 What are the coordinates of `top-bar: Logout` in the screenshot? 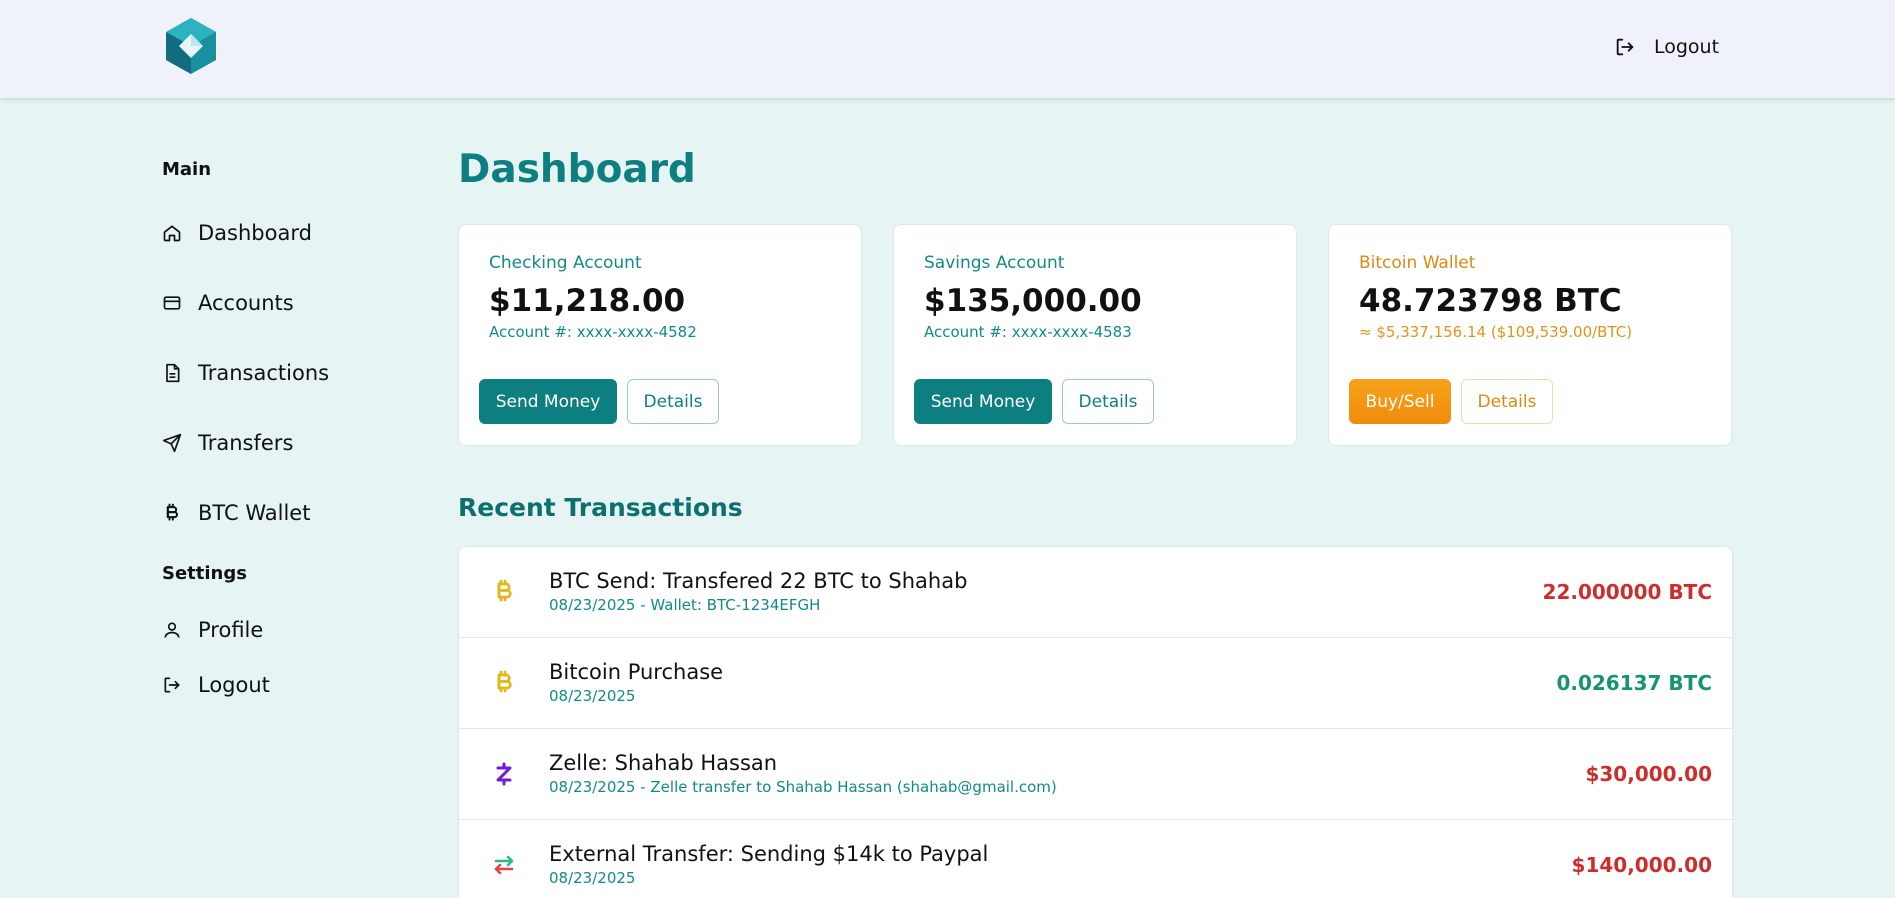 It's located at (947, 49).